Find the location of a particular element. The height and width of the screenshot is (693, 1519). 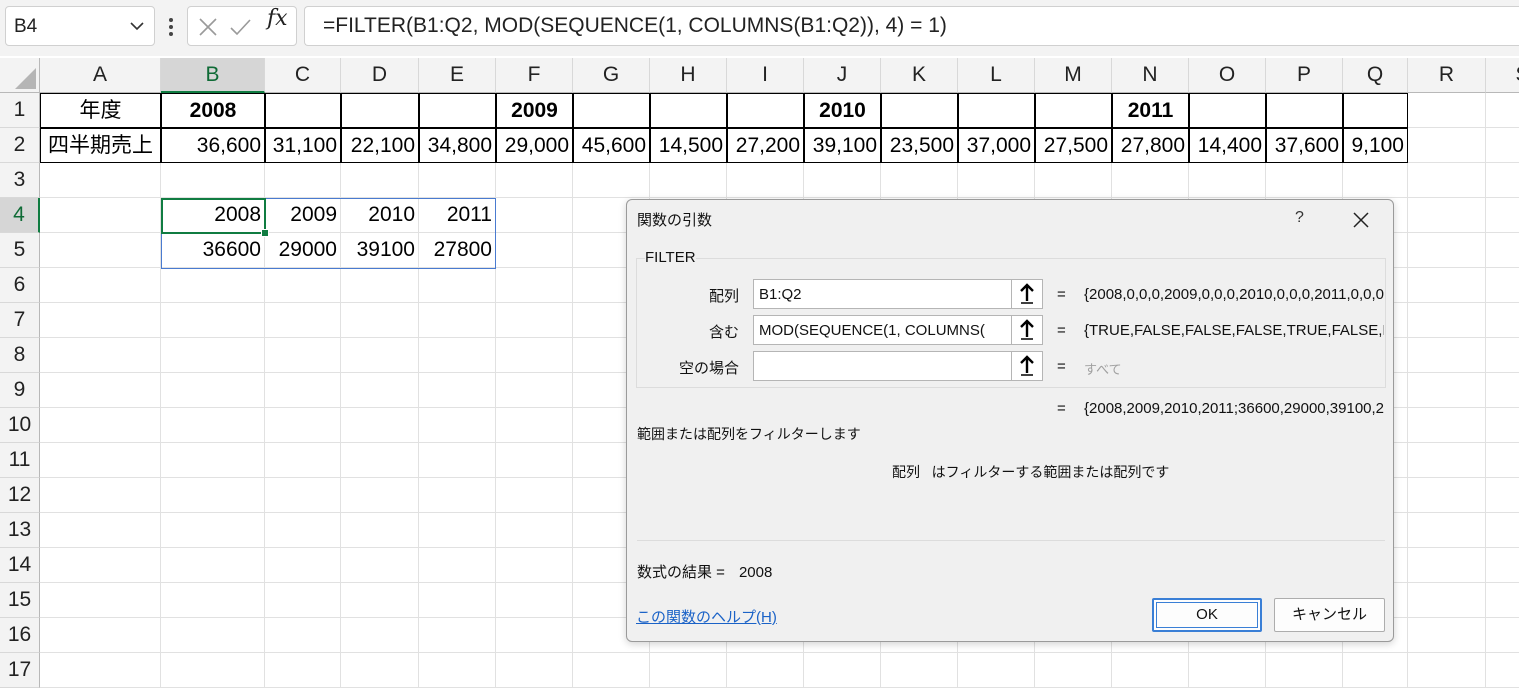

cell-i1 is located at coordinates (765, 110).